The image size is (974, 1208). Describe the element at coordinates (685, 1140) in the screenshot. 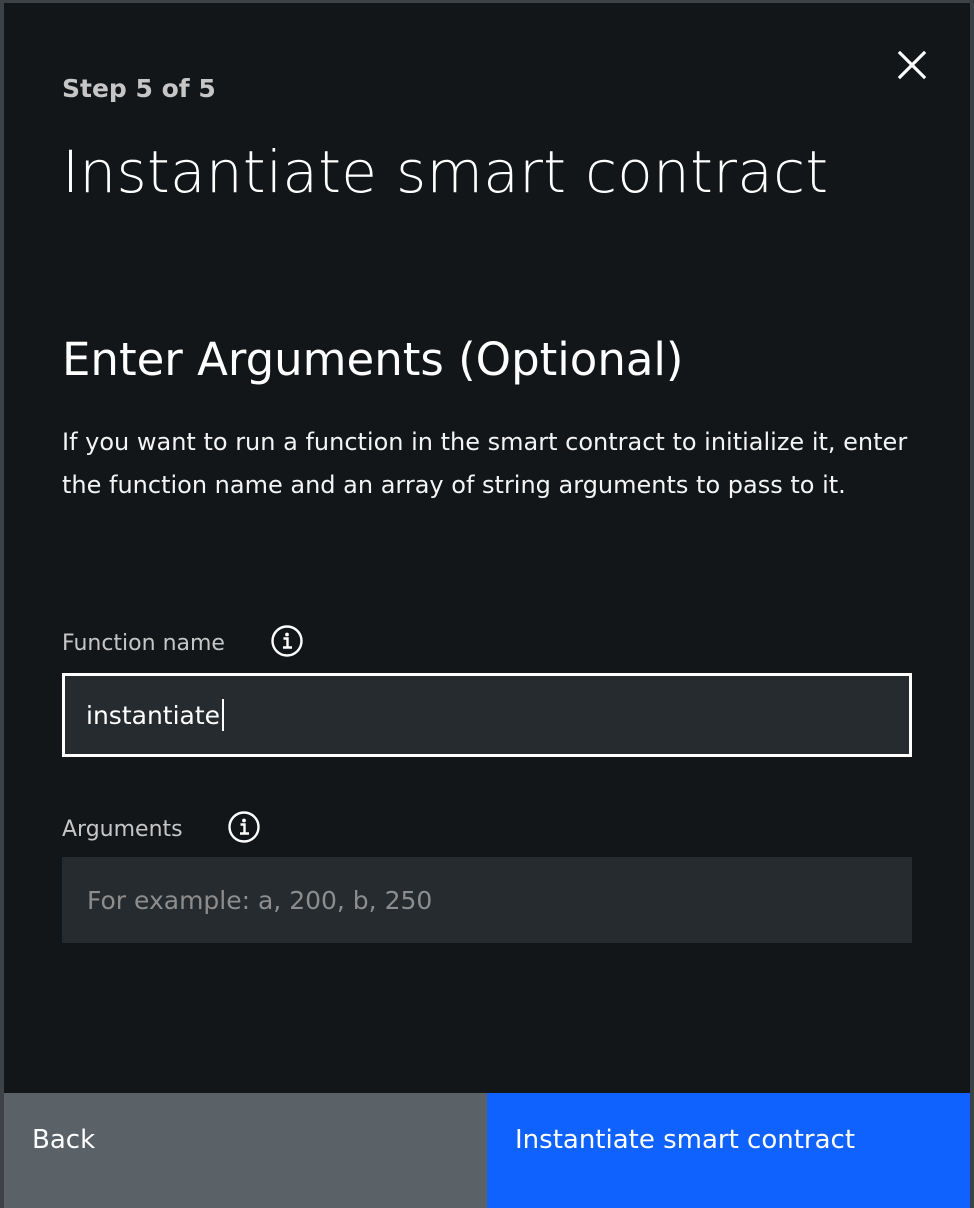

I see `instantiate-button-label: Instantiate smart contract` at that location.